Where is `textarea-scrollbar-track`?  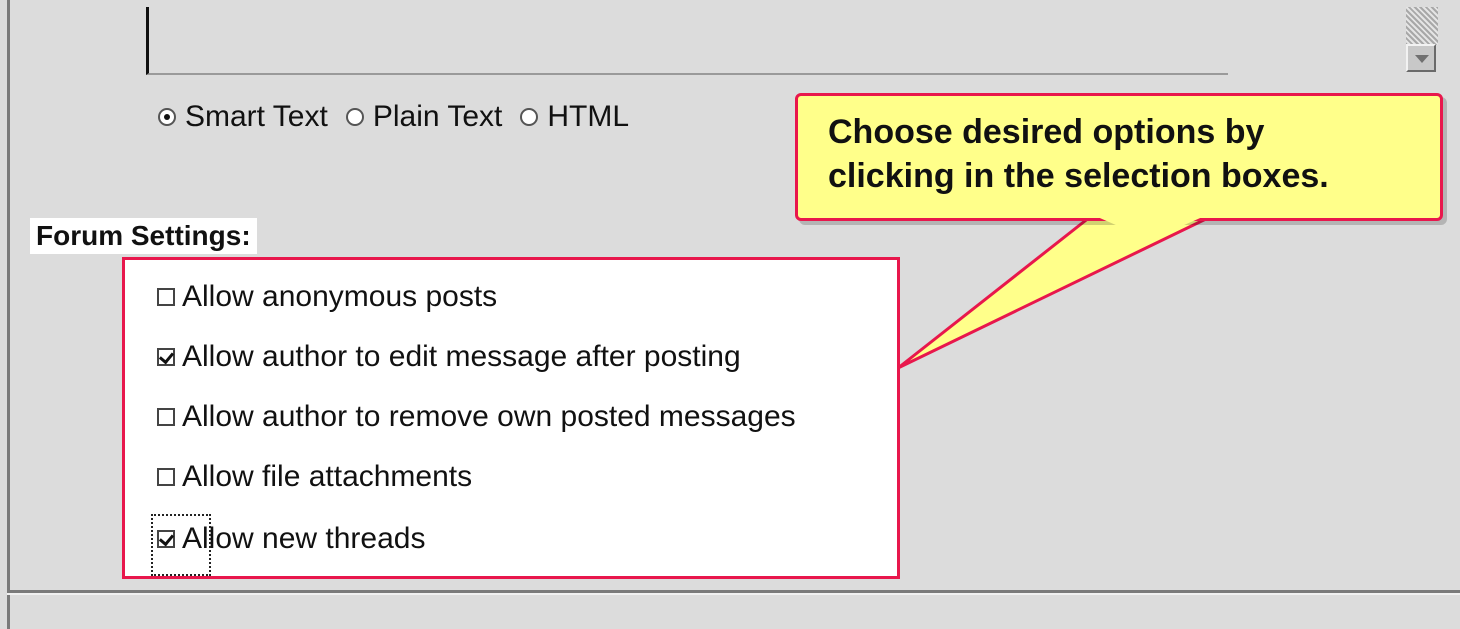 textarea-scrollbar-track is located at coordinates (1422, 26).